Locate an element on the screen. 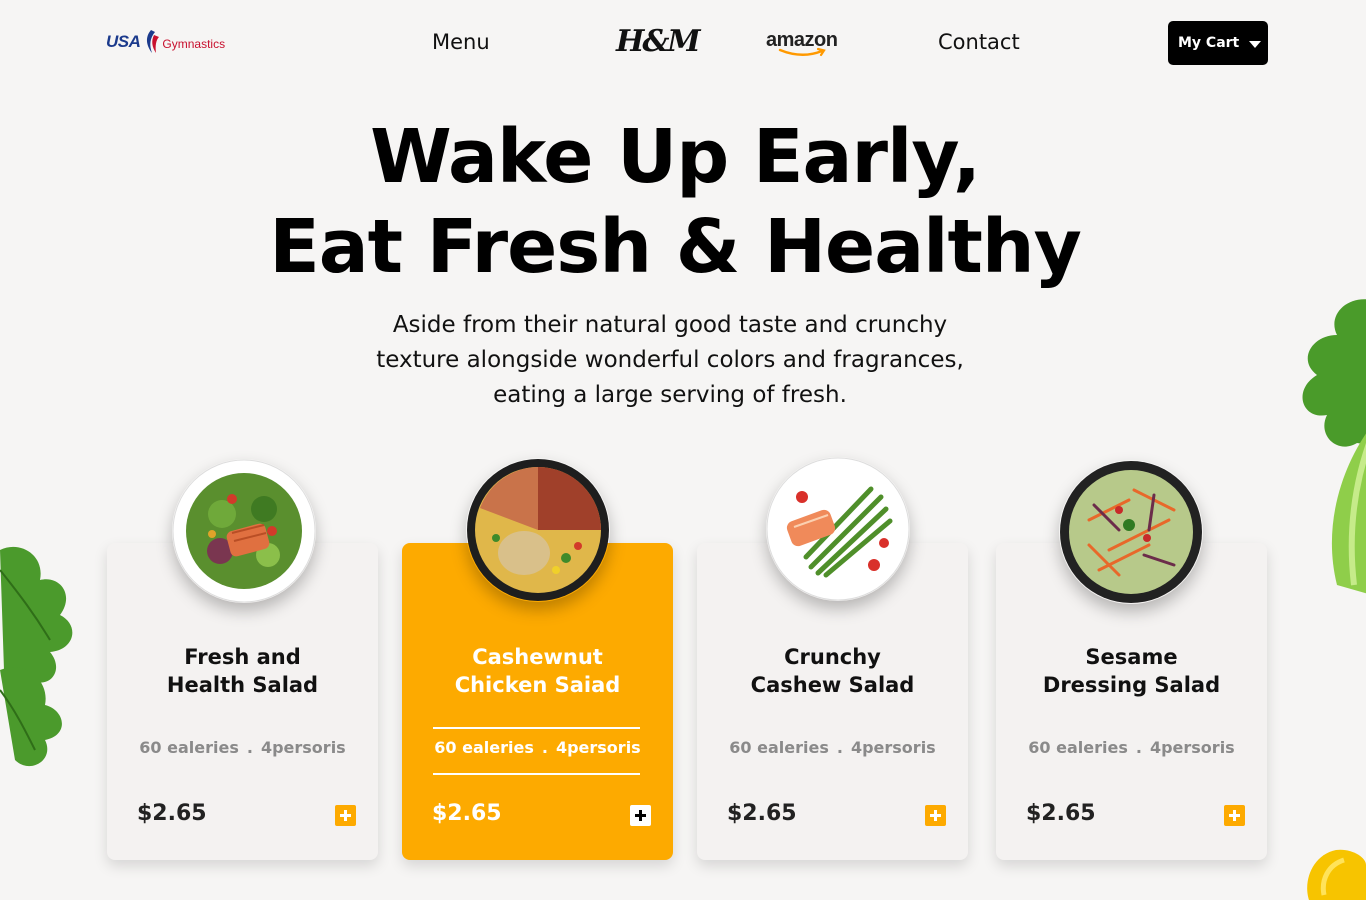  card-title: Cashewnut Chicken Saiad is located at coordinates (537, 671).